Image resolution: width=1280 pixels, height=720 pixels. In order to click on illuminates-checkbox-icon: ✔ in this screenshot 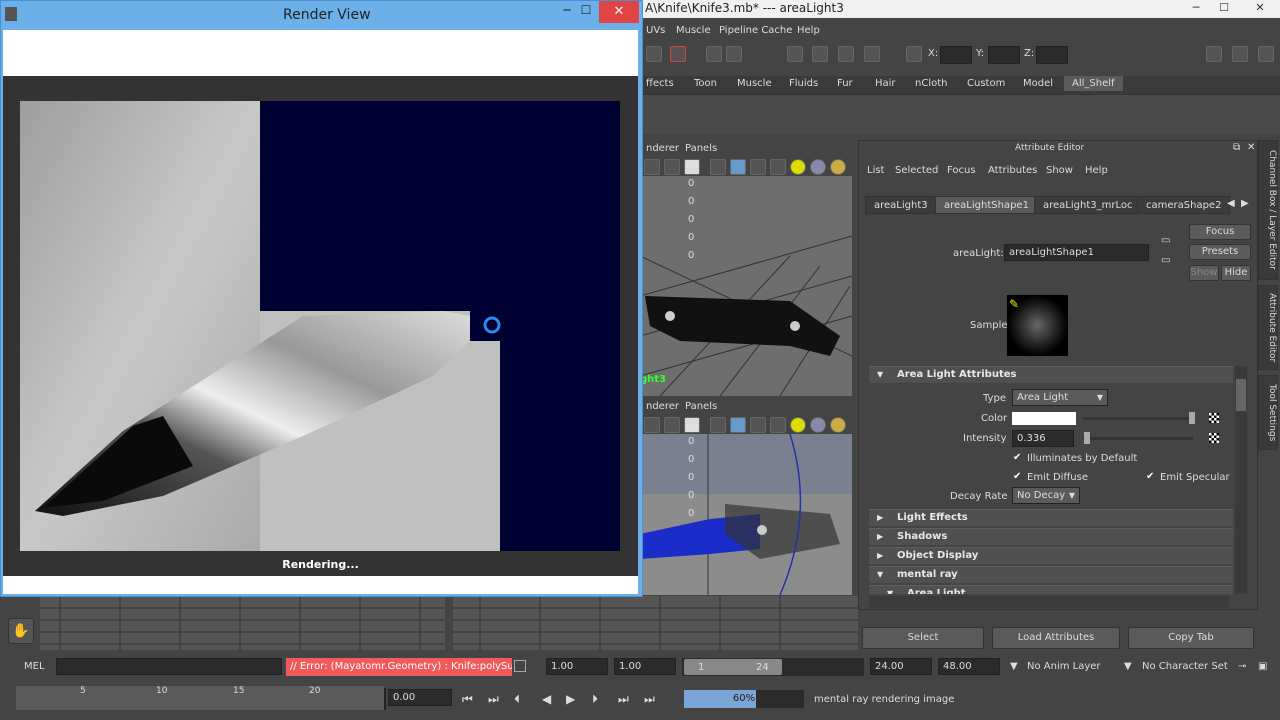, I will do `click(1017, 457)`.